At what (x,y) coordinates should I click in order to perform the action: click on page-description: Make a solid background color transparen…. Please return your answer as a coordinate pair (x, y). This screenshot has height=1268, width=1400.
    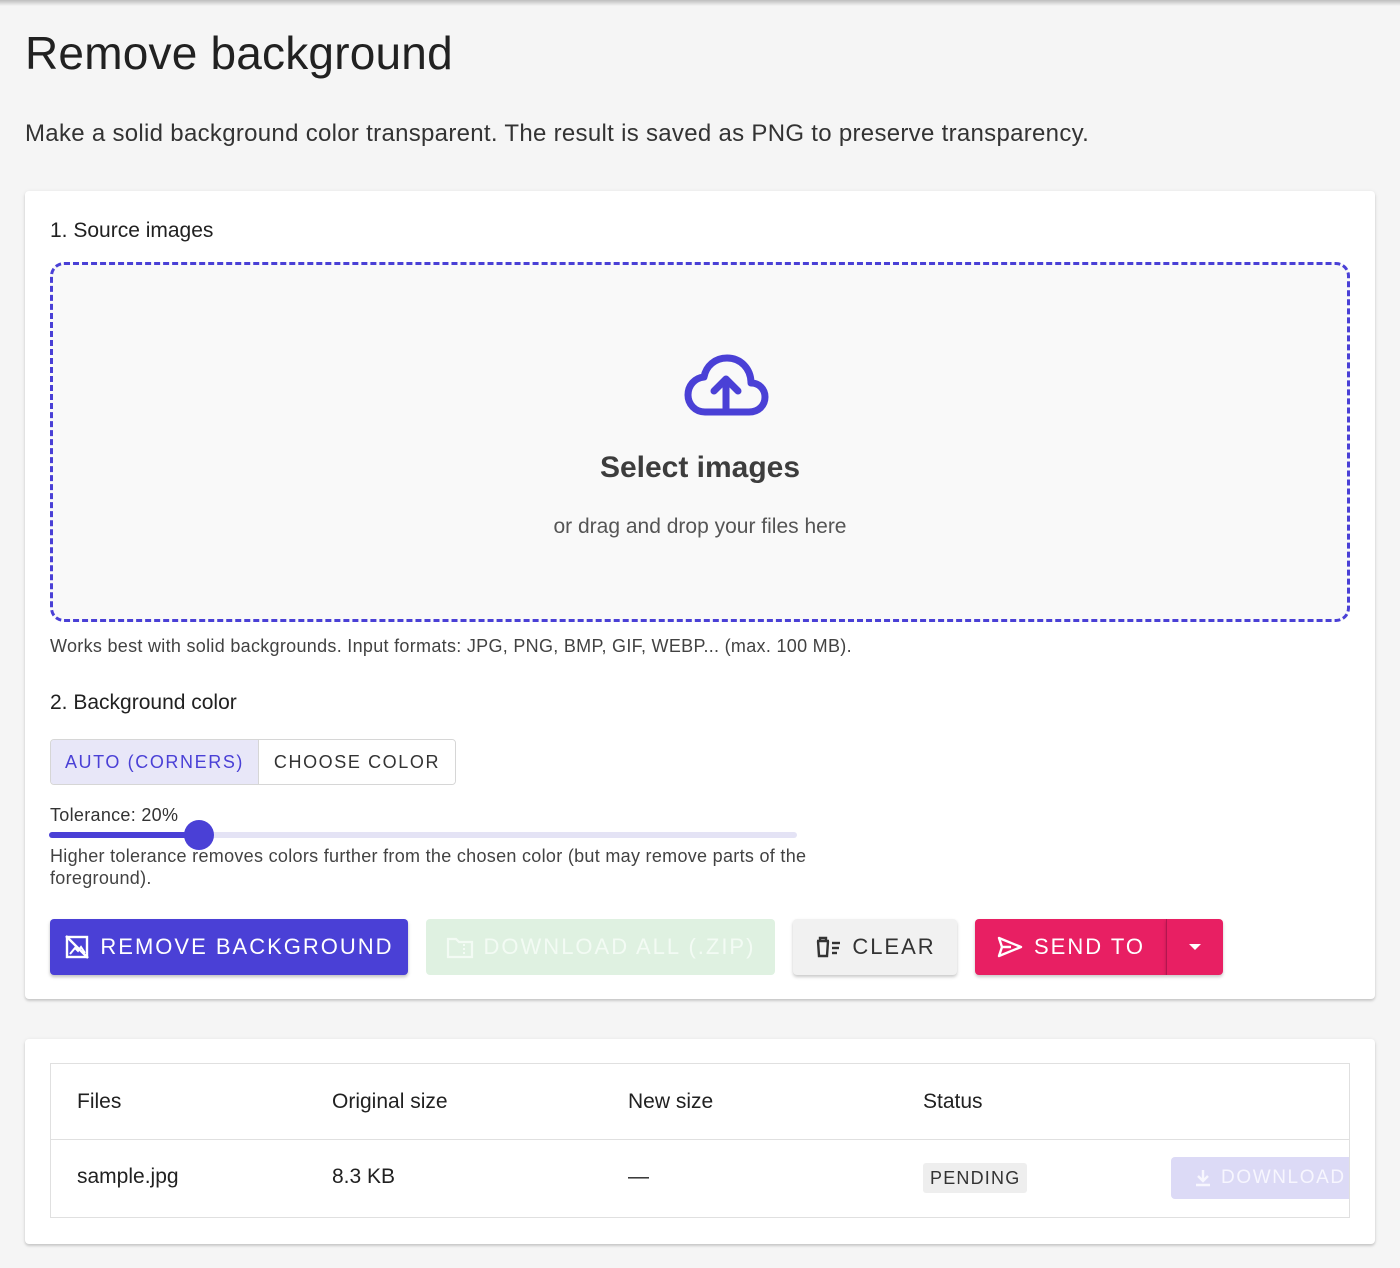
    Looking at the image, I should click on (557, 133).